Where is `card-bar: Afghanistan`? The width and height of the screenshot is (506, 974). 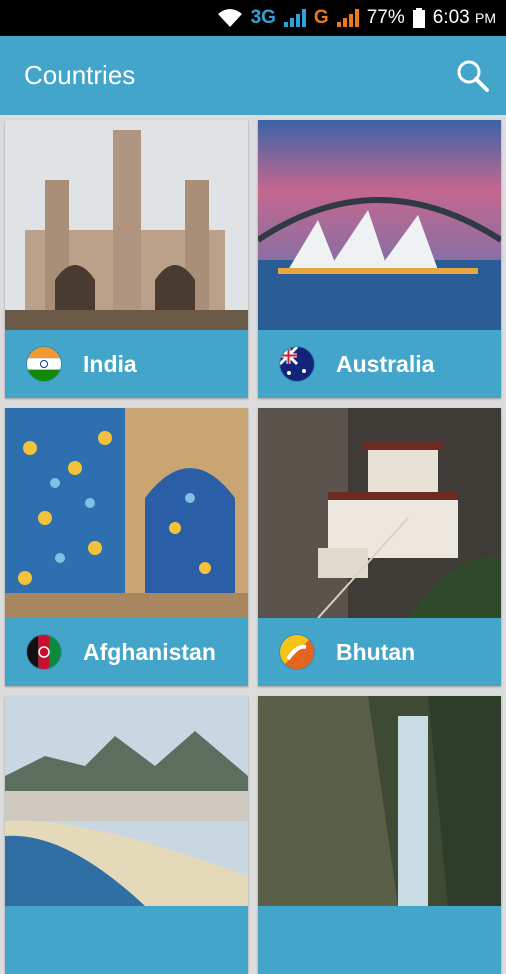 card-bar: Afghanistan is located at coordinates (126, 652).